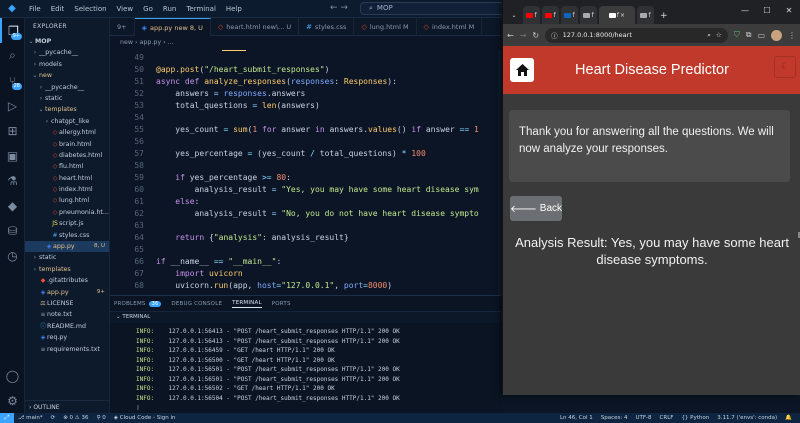  Describe the element at coordinates (67, 406) in the screenshot. I see `outline-section: › OUTLINE` at that location.